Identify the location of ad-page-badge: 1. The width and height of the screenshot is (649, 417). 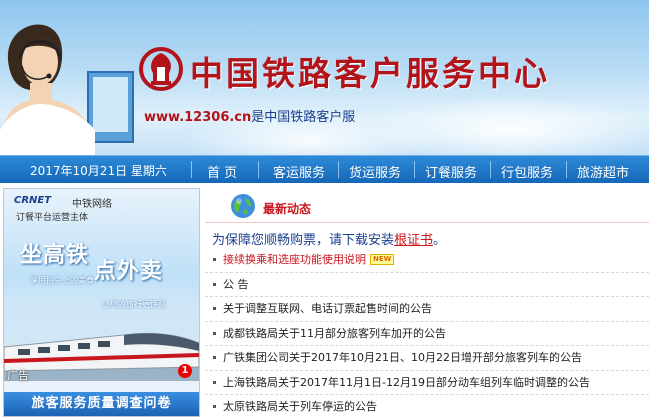
(185, 371).